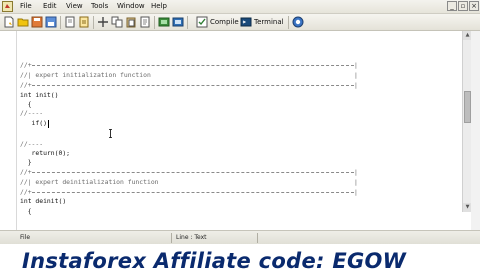 Image resolution: width=480 pixels, height=270 pixels. I want to click on cut-icon, so click(103, 22).